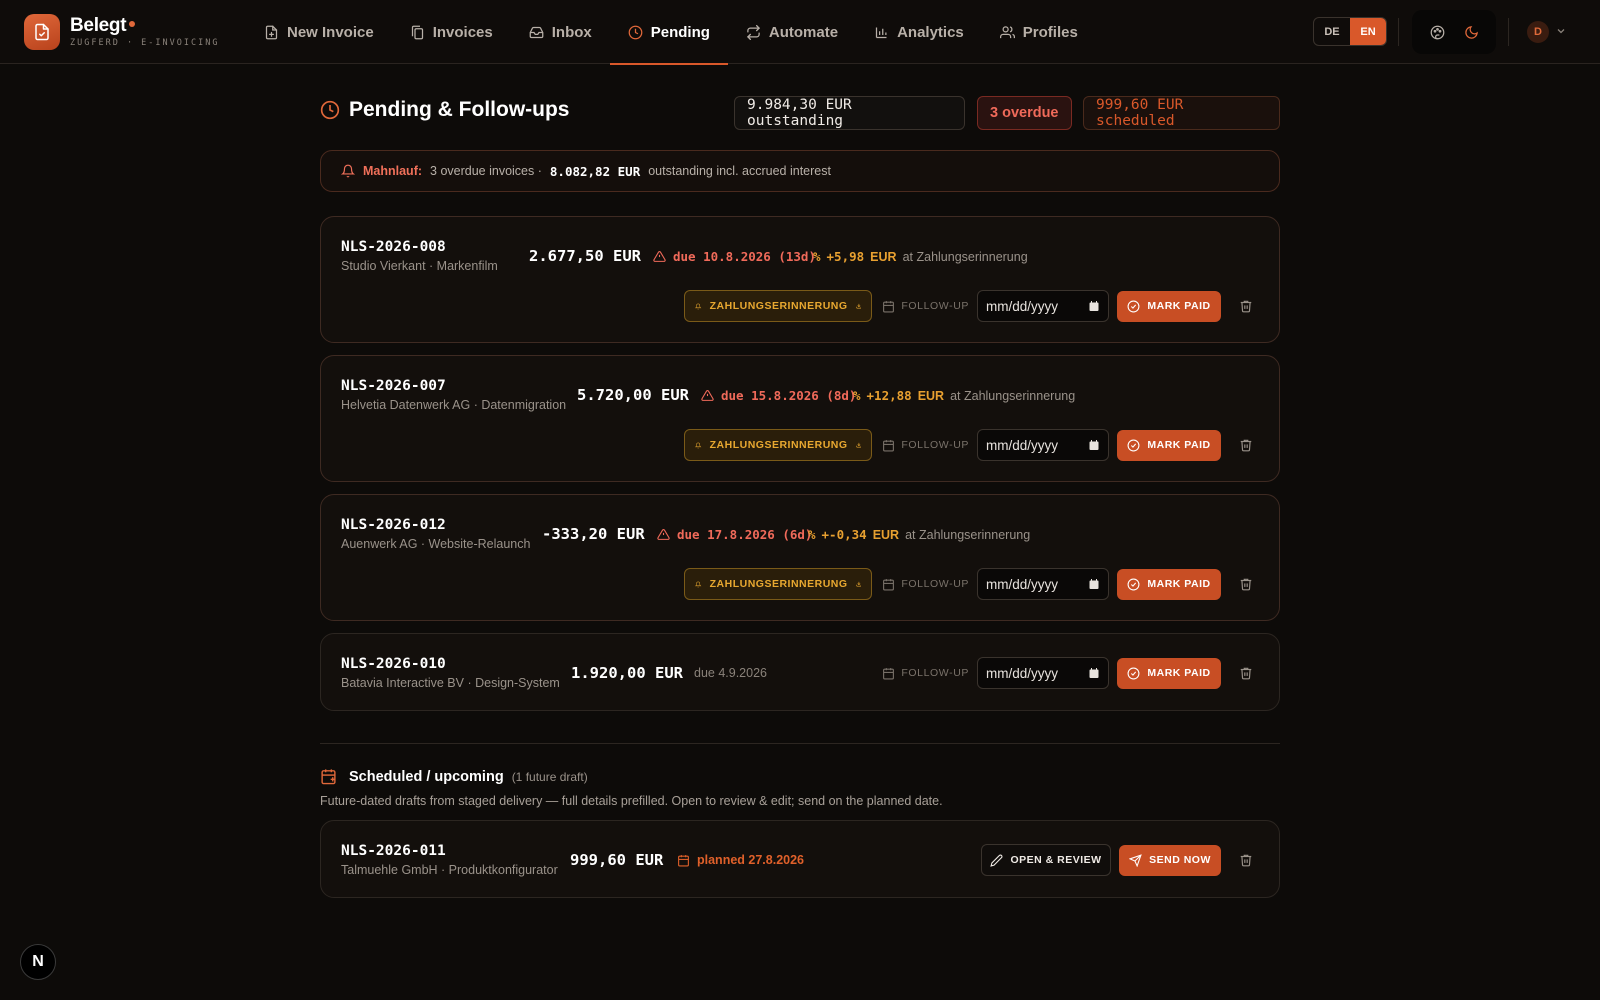 This screenshot has height=1000, width=1600. Describe the element at coordinates (1022, 673) in the screenshot. I see `date-placeholder: mm/dd/yyyy` at that location.